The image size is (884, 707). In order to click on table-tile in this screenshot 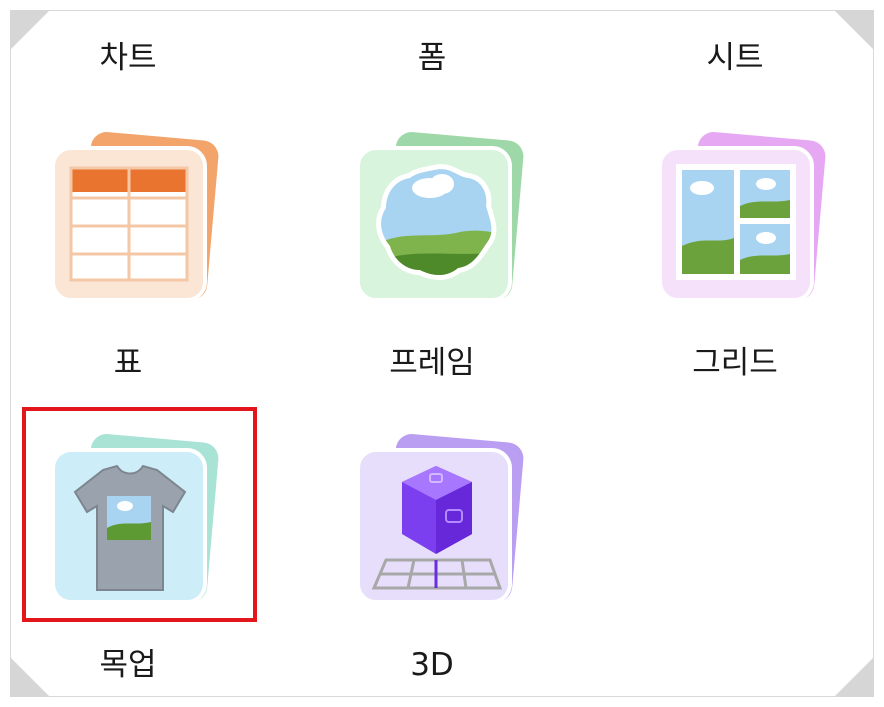, I will do `click(135, 218)`.